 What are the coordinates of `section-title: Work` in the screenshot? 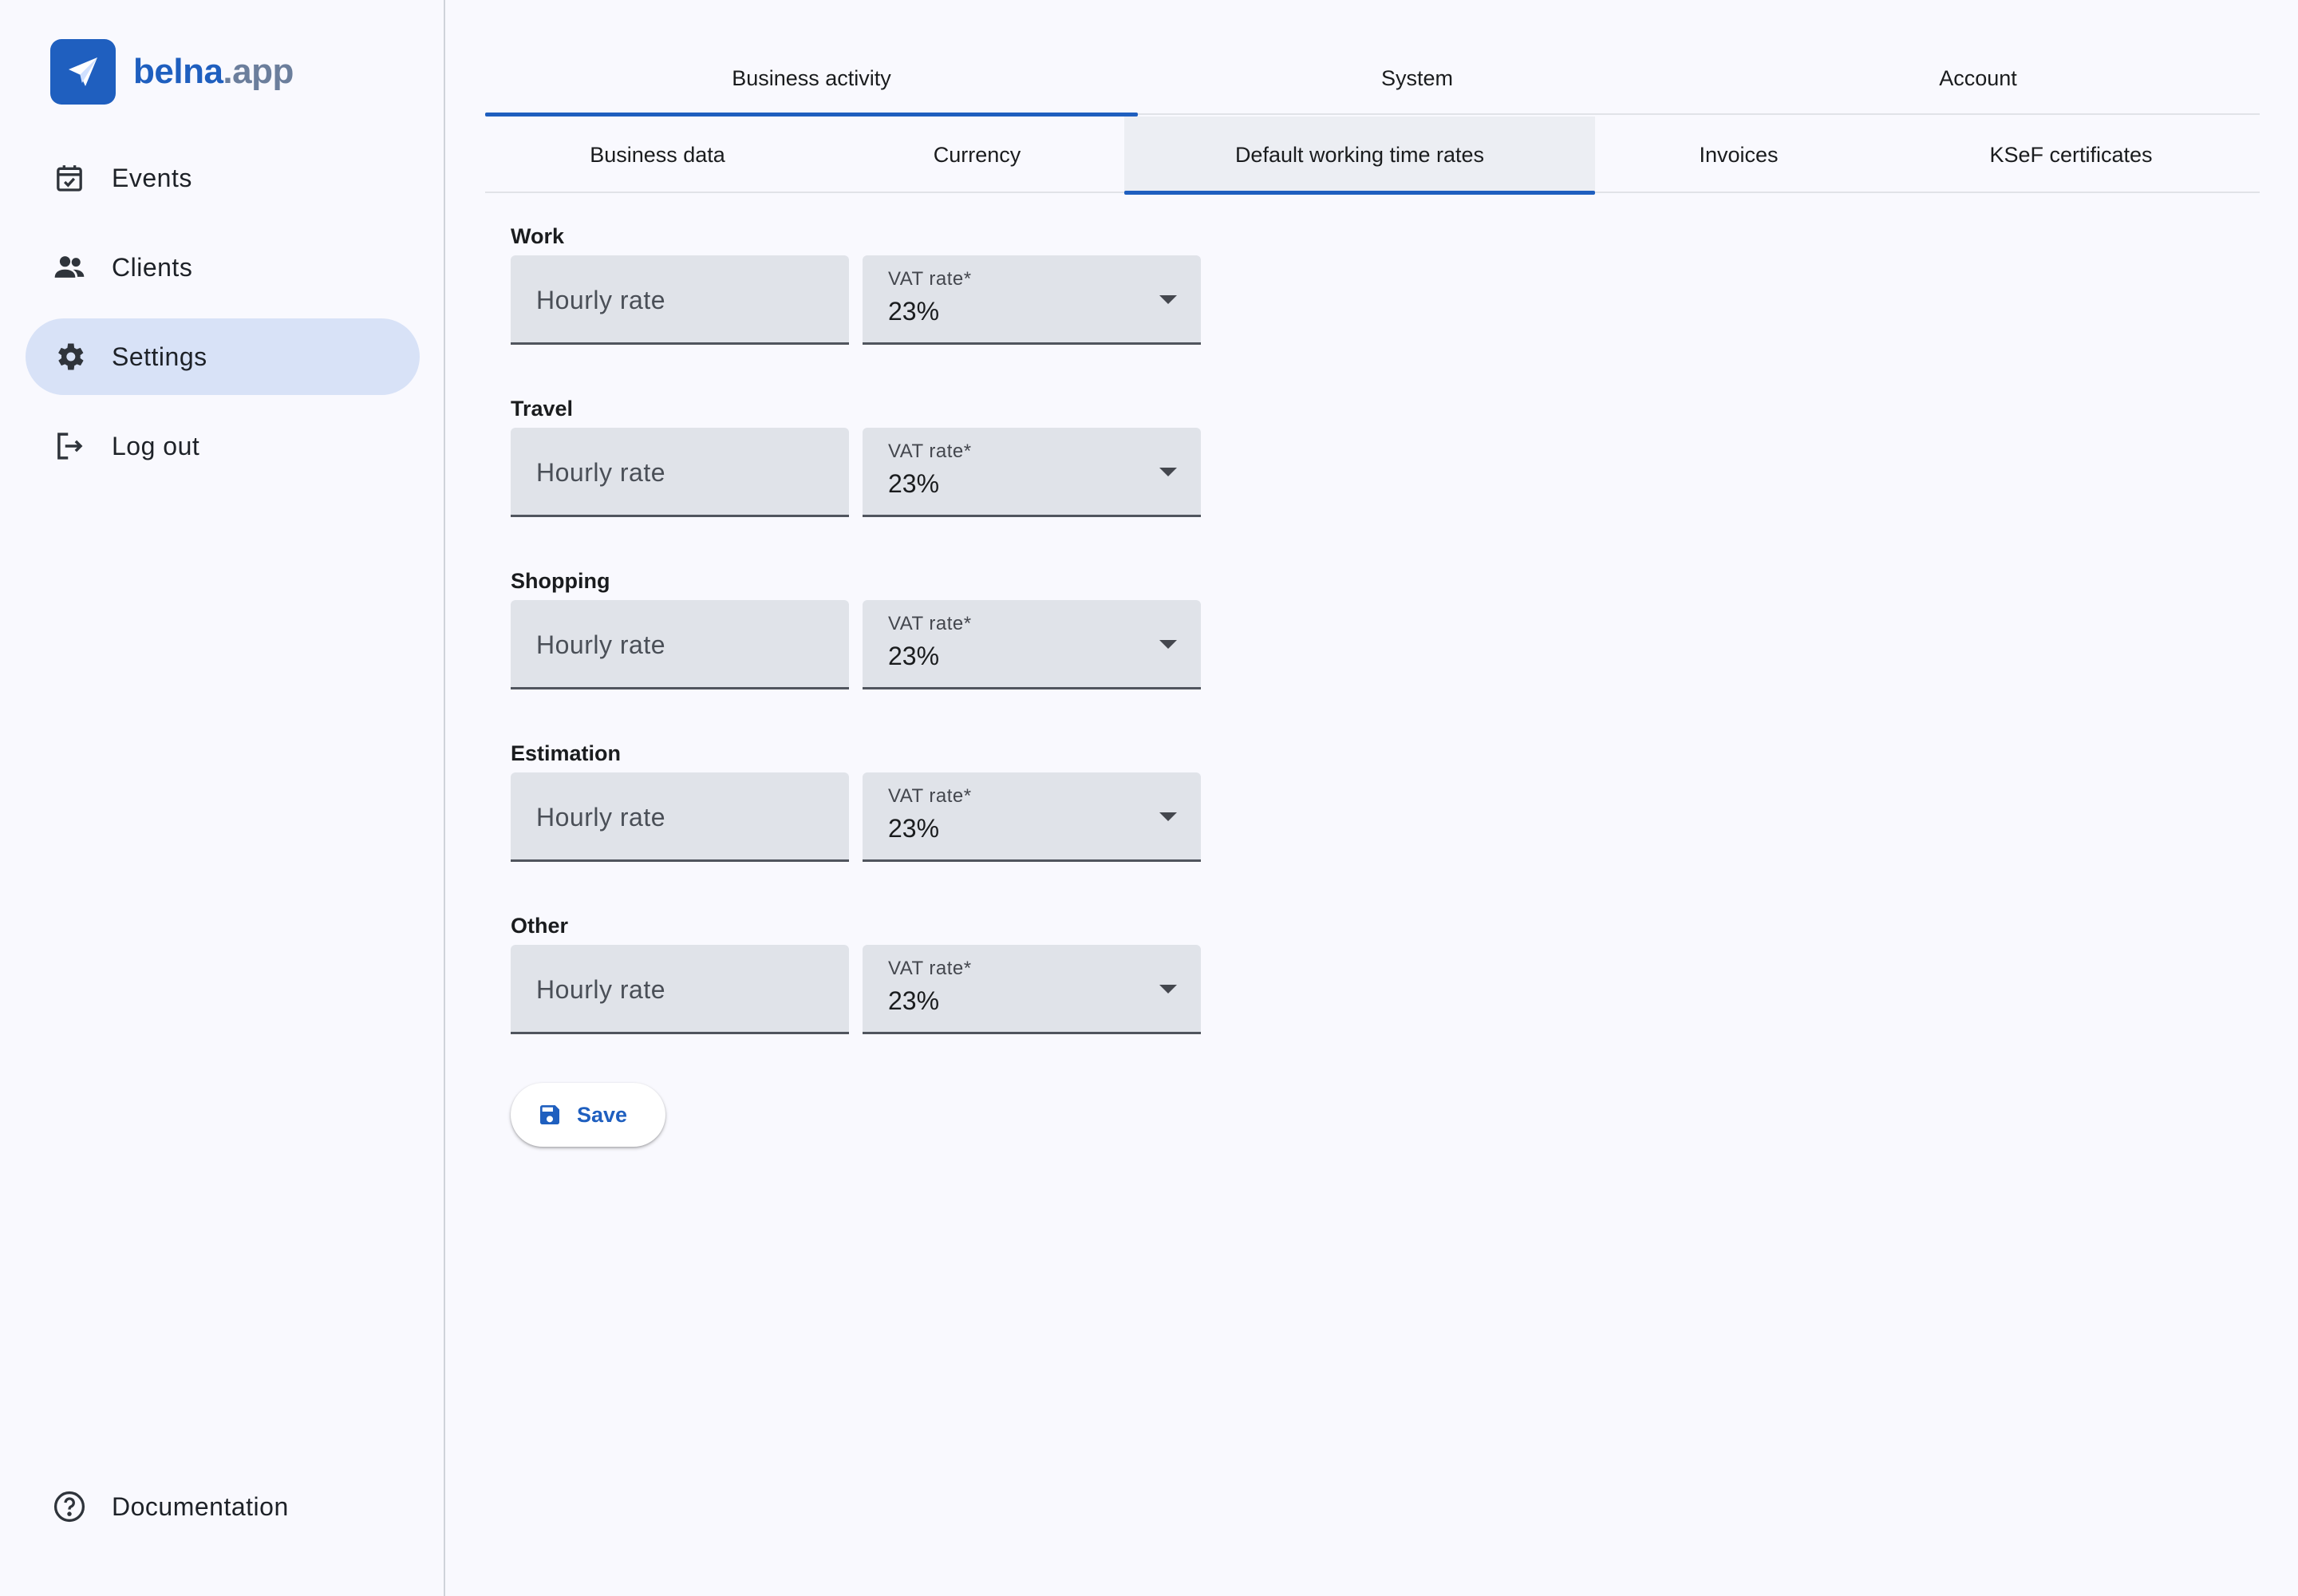 It's located at (538, 236).